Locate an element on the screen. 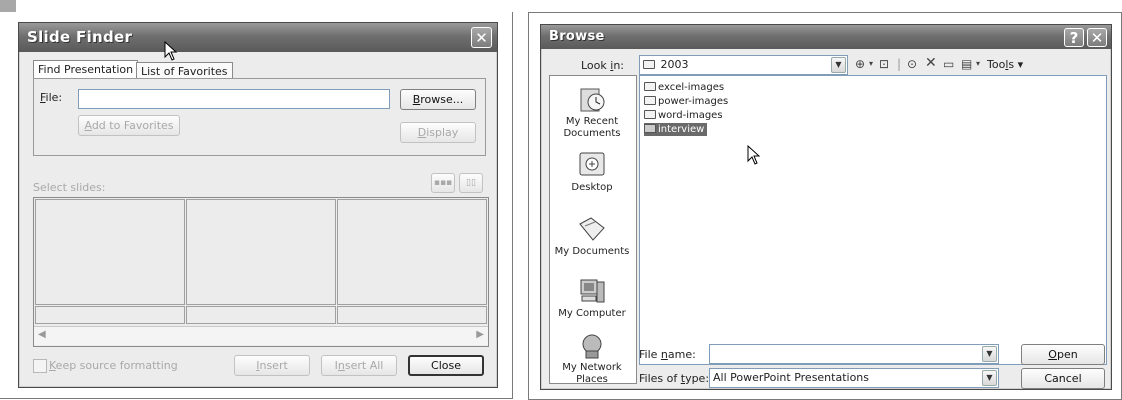 This screenshot has width=1122, height=400. tab-list-of-favorites: List of Favorites is located at coordinates (184, 70).